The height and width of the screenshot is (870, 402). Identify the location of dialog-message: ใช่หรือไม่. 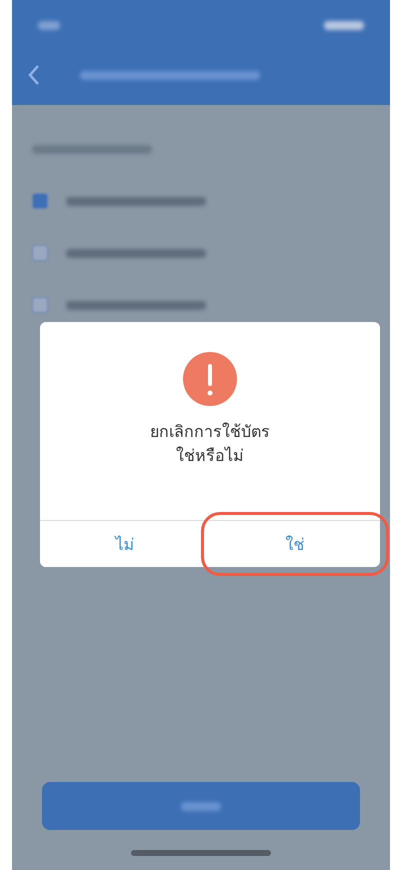
(210, 456).